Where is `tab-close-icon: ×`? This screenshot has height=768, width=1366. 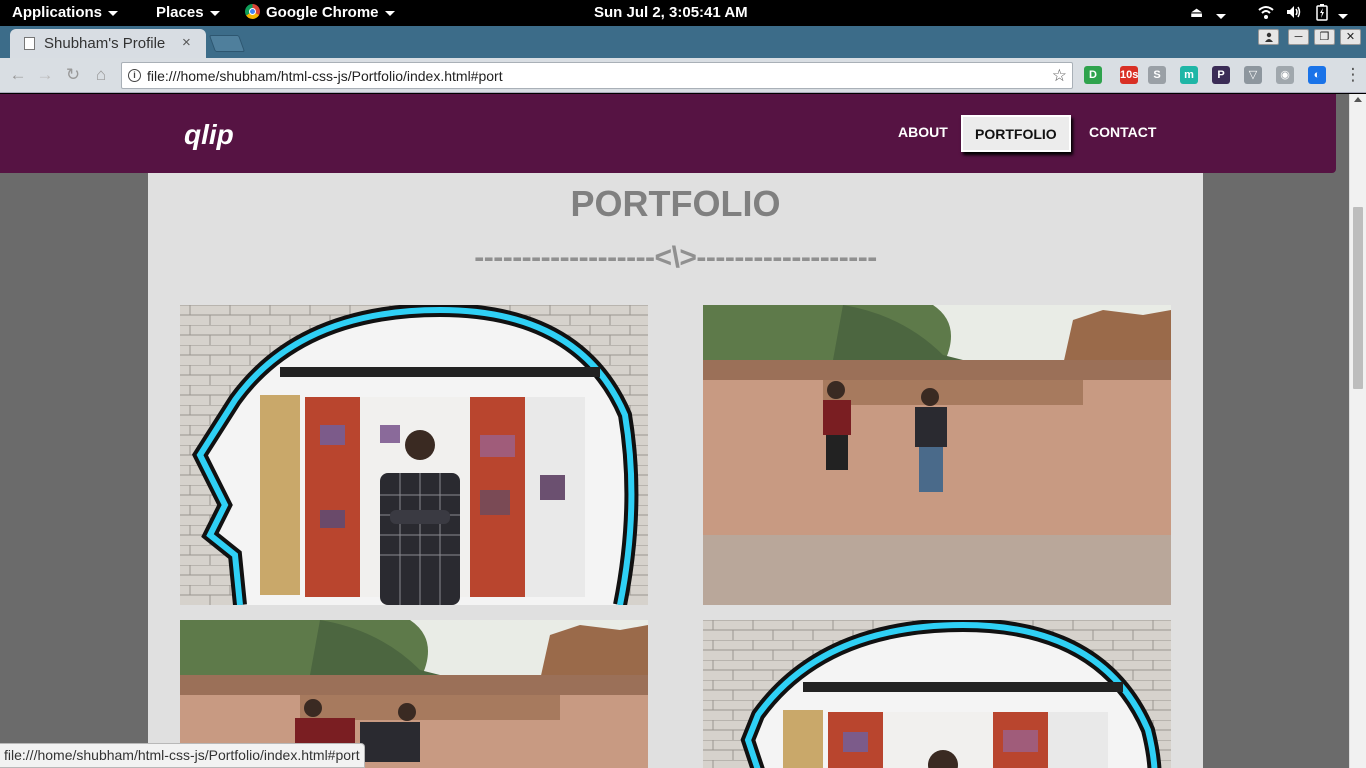 tab-close-icon: × is located at coordinates (186, 42).